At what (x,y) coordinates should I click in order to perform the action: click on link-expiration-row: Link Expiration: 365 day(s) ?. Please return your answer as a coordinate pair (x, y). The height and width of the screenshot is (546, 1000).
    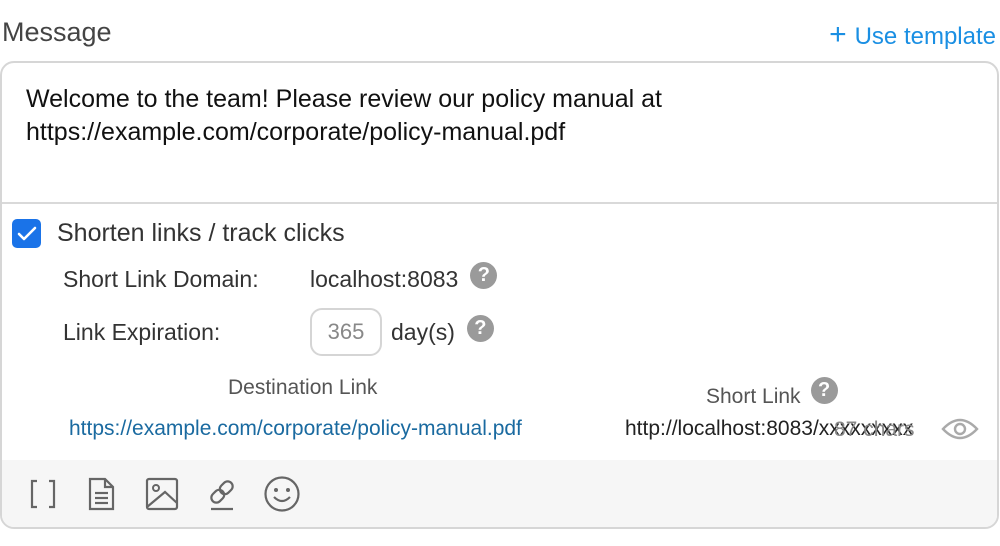
    Looking at the image, I should click on (278, 332).